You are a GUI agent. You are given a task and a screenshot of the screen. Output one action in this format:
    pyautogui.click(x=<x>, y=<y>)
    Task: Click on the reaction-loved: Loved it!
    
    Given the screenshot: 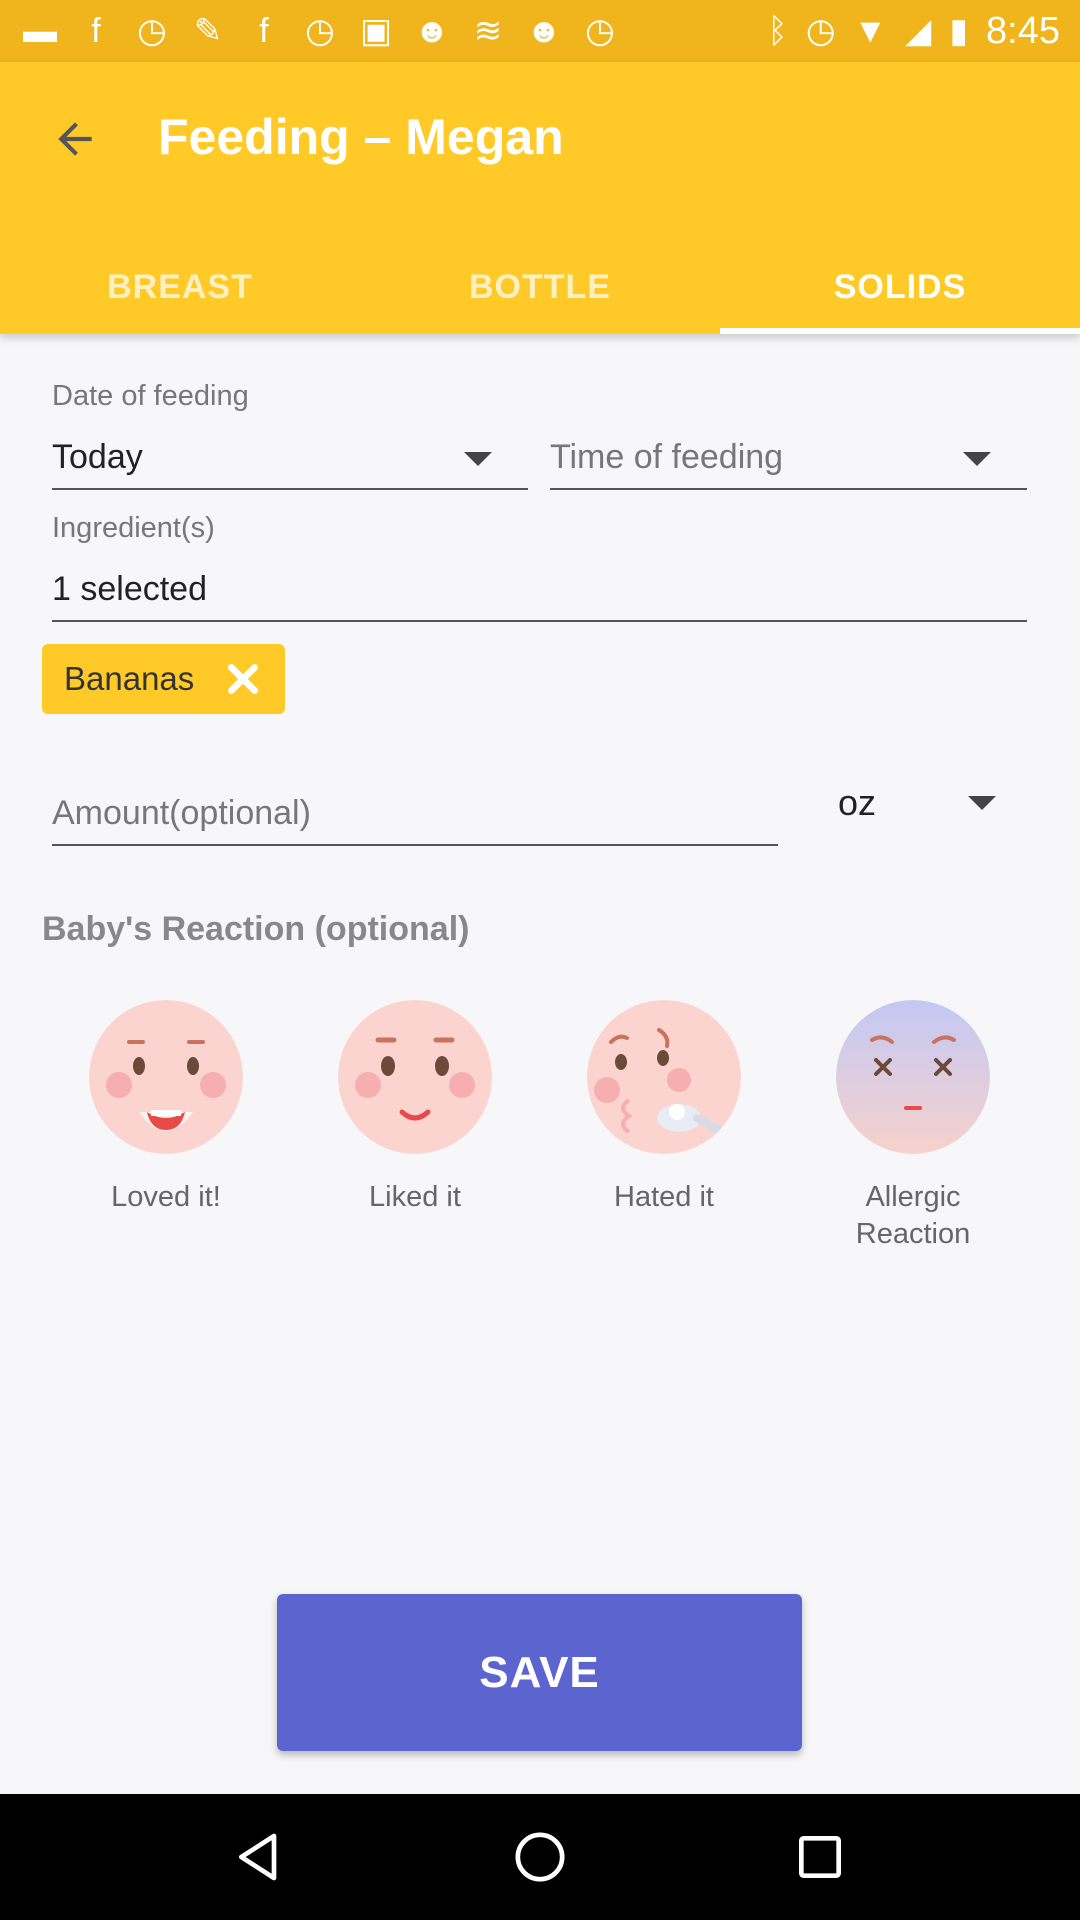 What is the action you would take?
    pyautogui.click(x=166, y=1108)
    